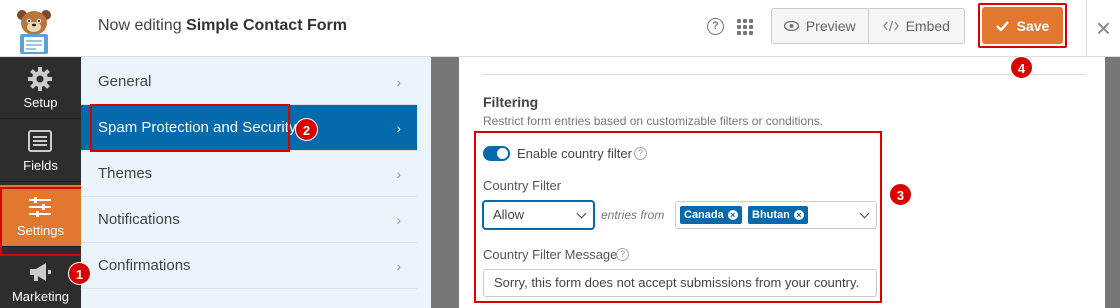  I want to click on code-icon, so click(890, 26).